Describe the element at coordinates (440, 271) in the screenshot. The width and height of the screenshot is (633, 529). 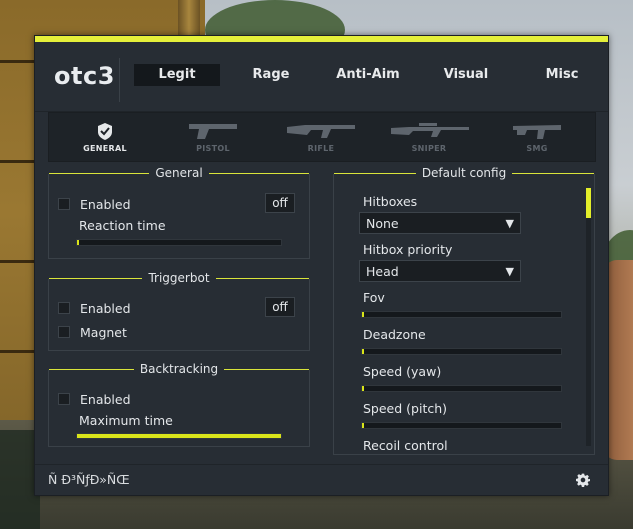
I see `hitbox-priority-dropdown: Head ▼` at that location.